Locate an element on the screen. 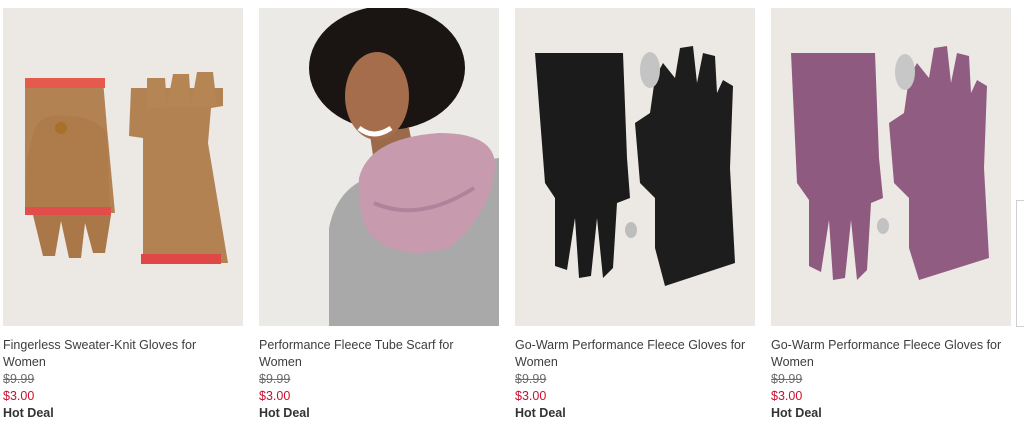  product-title: Performance Fleece Tube Scarf for Women is located at coordinates (377, 354).